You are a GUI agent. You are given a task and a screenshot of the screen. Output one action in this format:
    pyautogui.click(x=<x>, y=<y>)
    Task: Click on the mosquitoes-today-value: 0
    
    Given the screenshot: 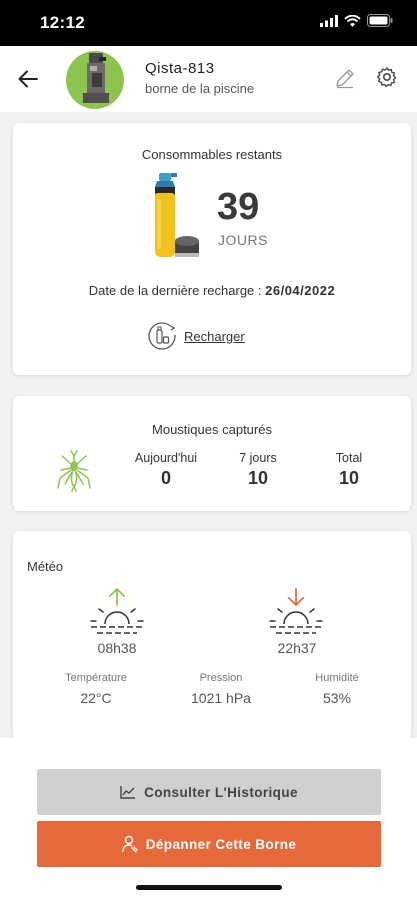 What is the action you would take?
    pyautogui.click(x=165, y=478)
    